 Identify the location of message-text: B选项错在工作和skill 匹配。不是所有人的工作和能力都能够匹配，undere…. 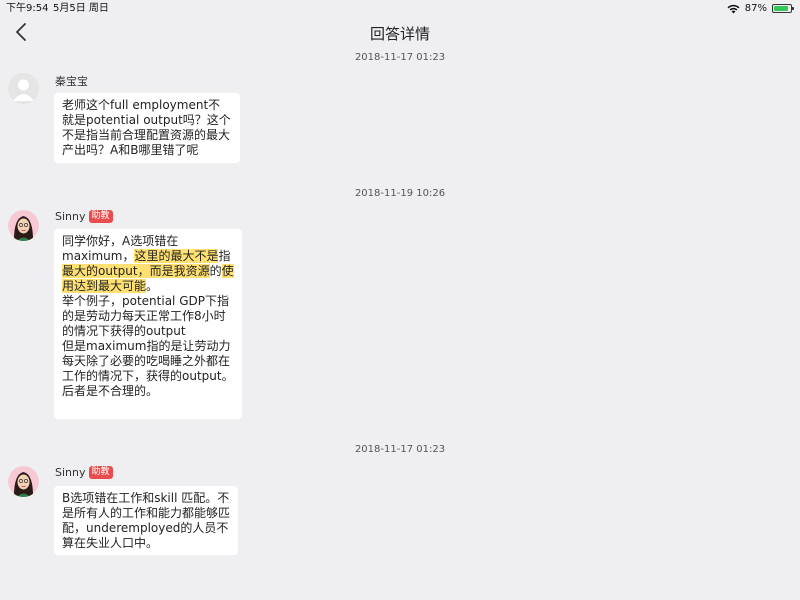
(146, 520).